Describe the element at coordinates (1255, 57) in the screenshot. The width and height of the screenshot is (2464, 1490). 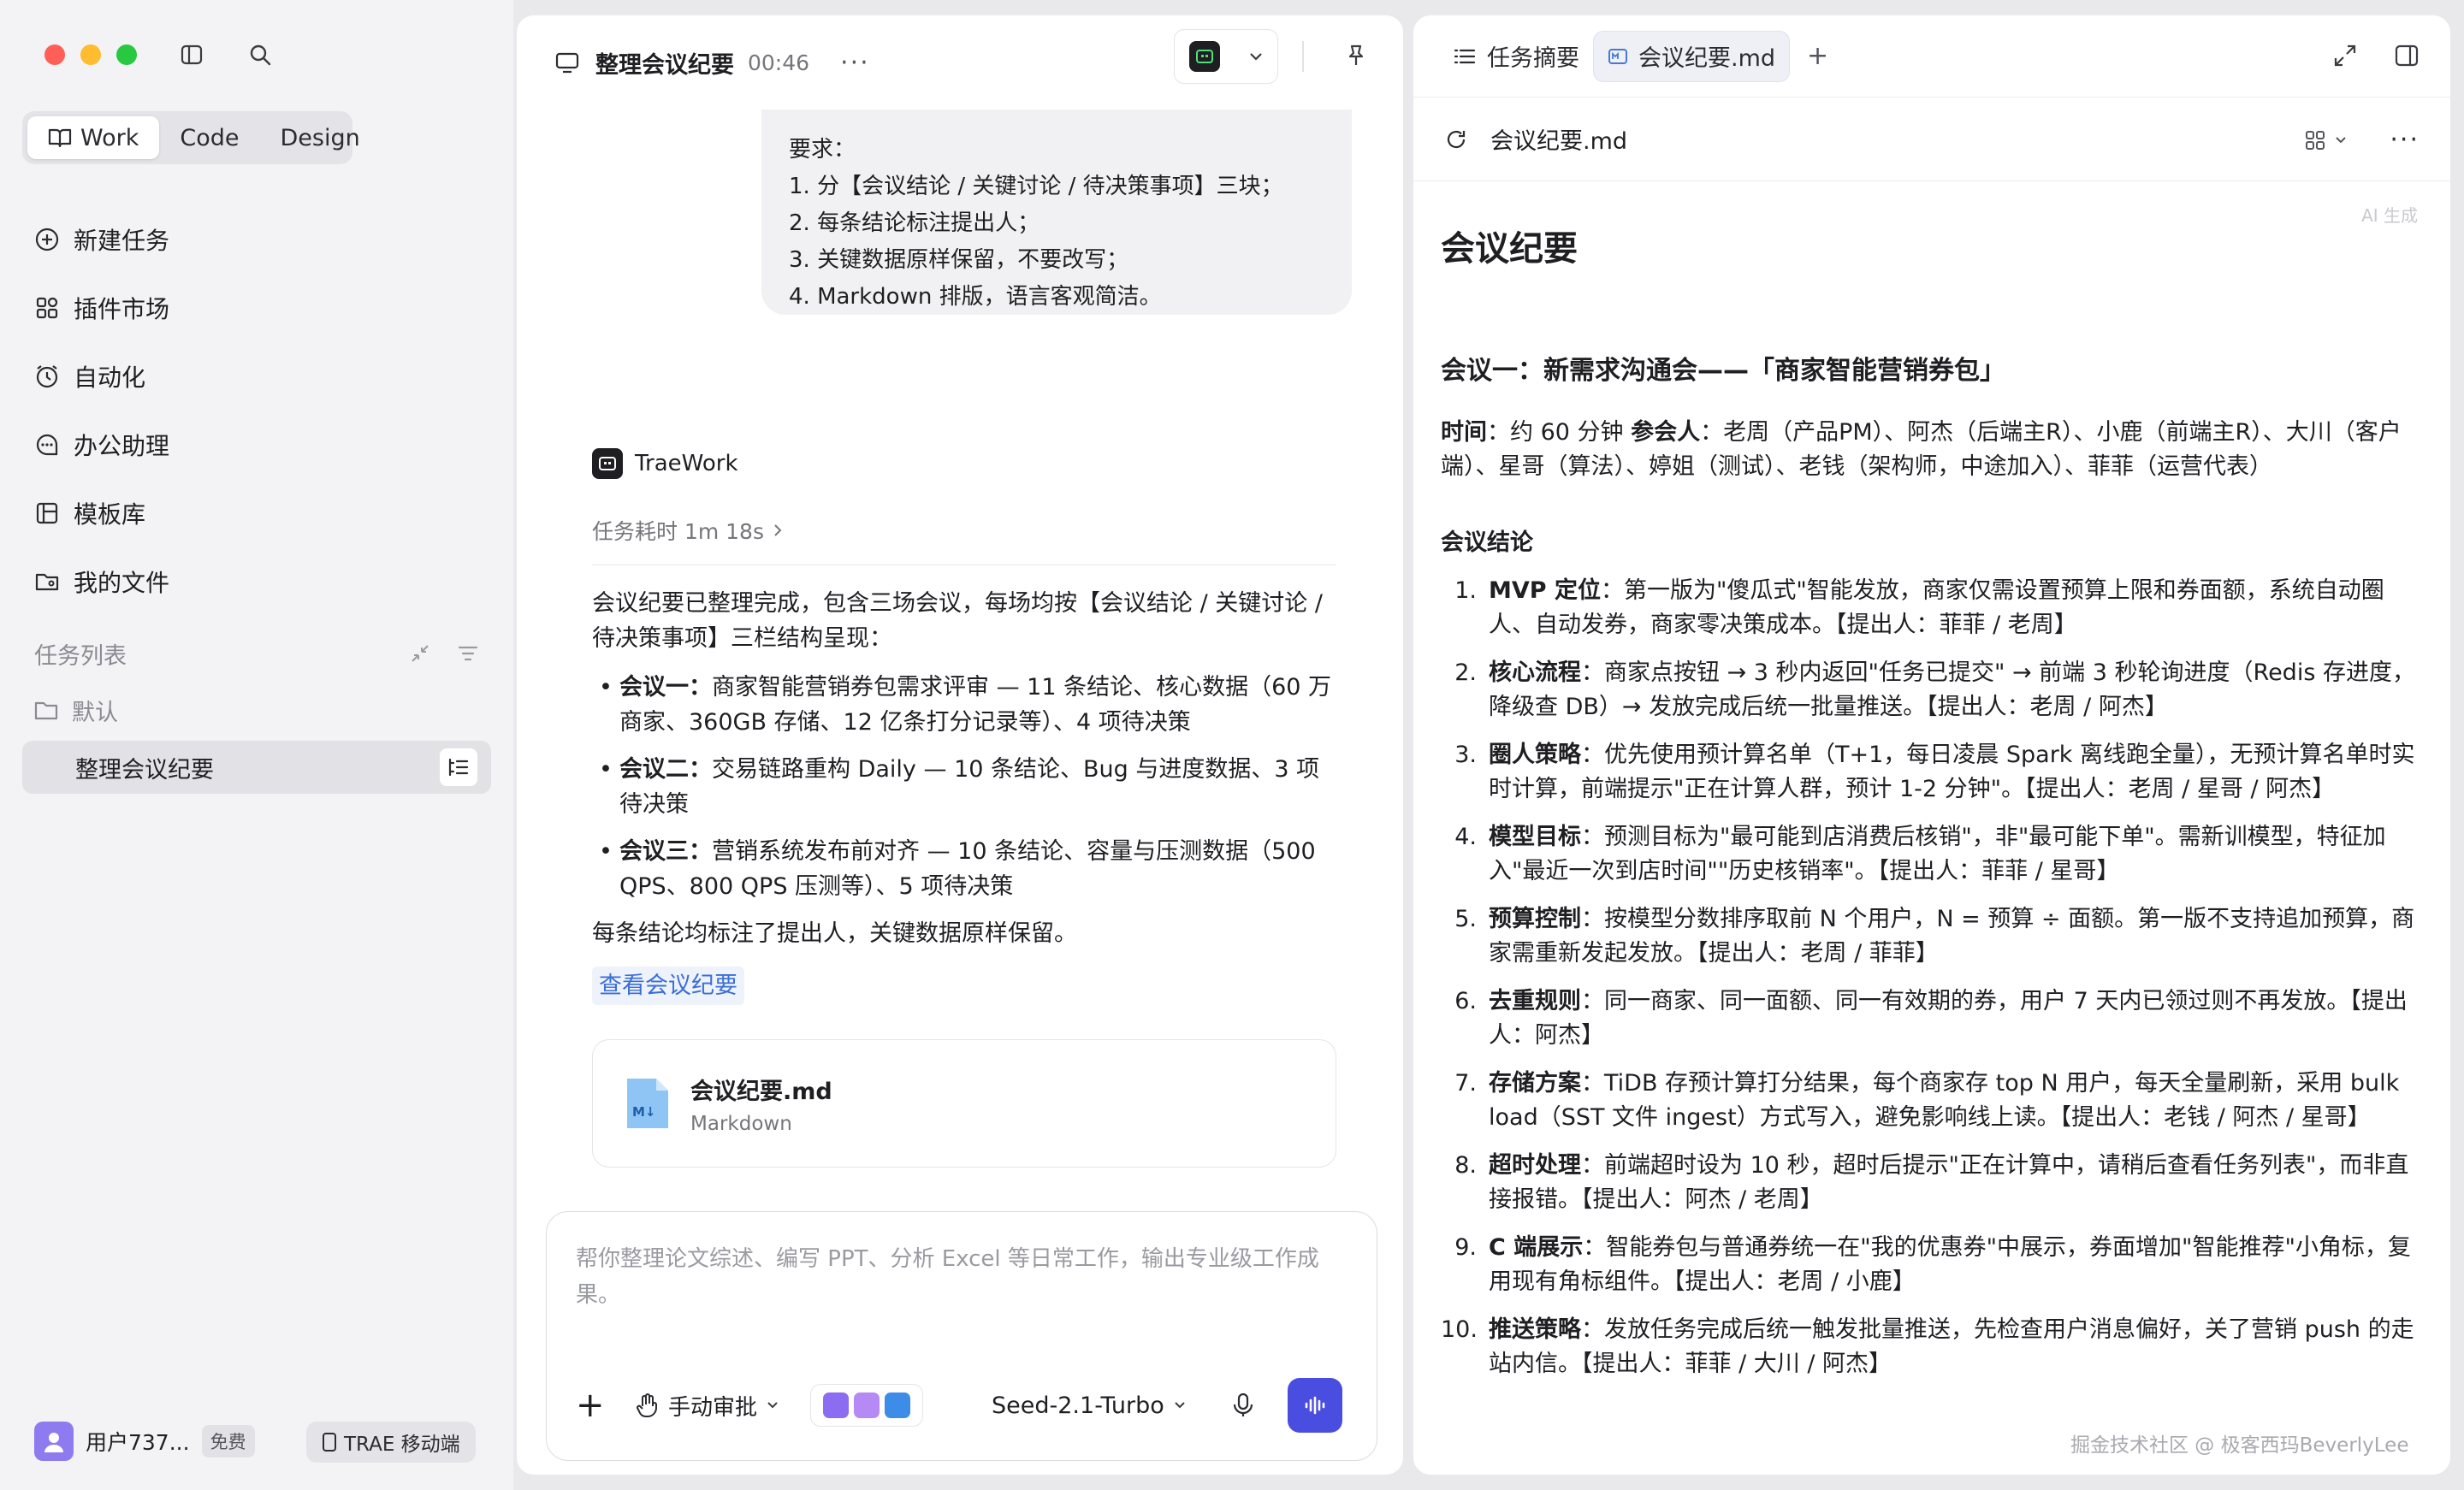
I see `chevron-down-icon` at that location.